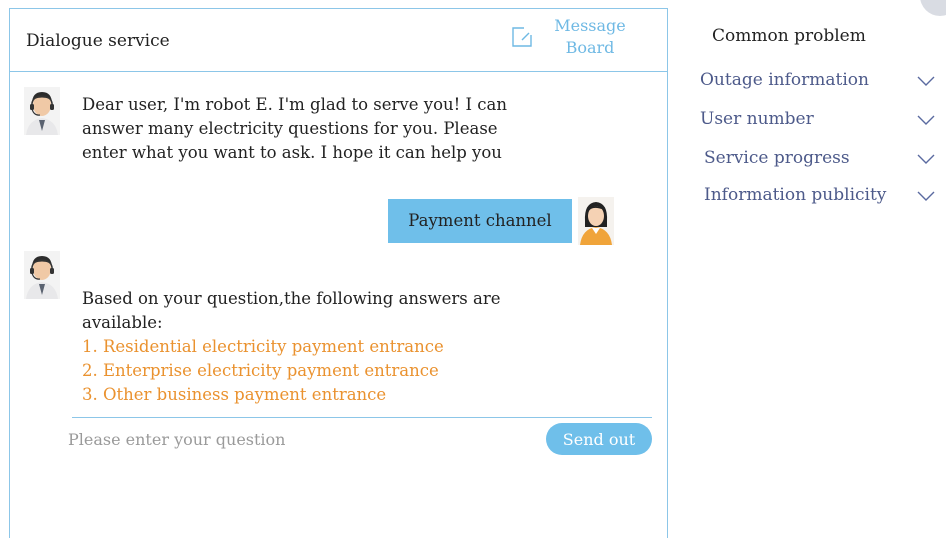  Describe the element at coordinates (933, 8) in the screenshot. I see `corner-decoration` at that location.